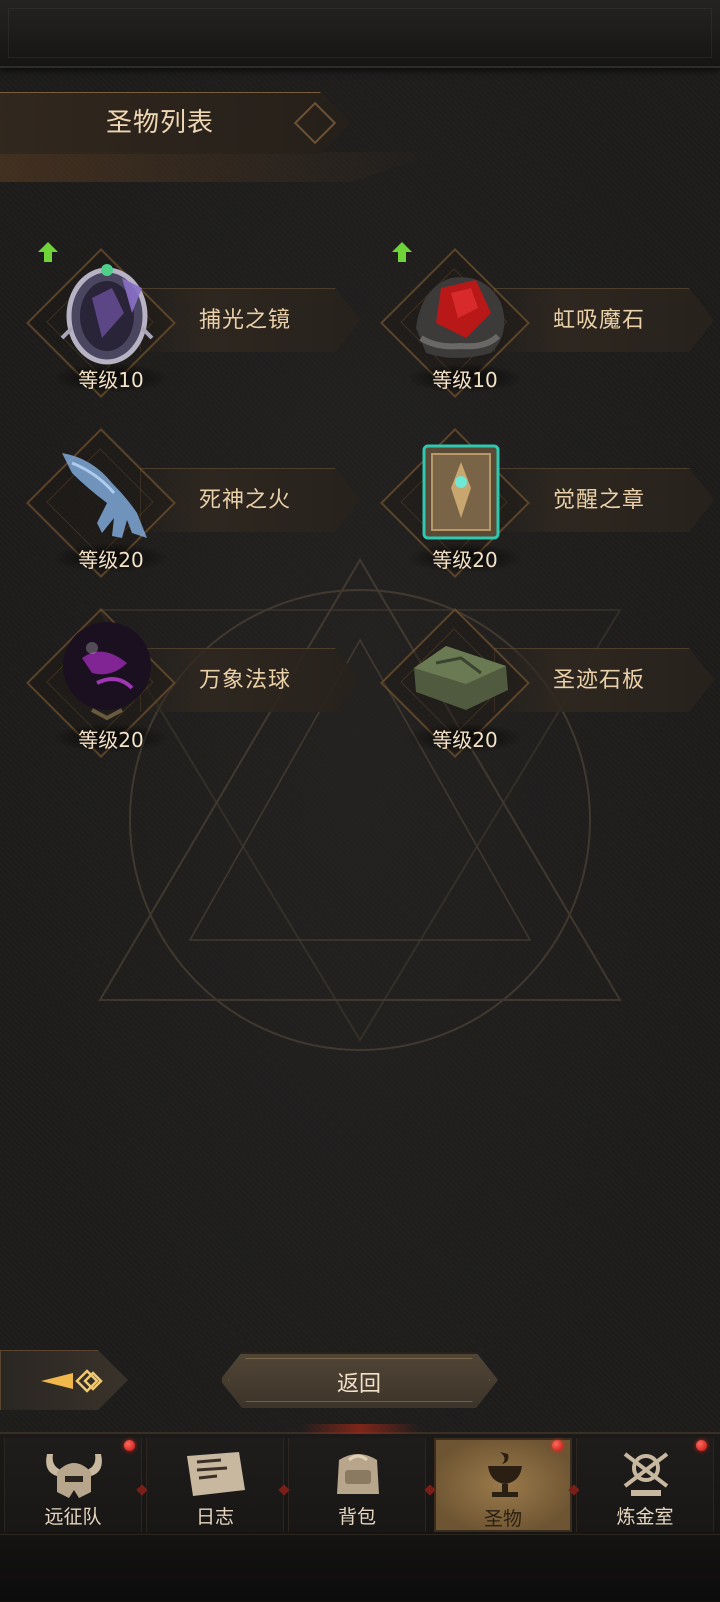 The width and height of the screenshot is (720, 1602). Describe the element at coordinates (244, 680) in the screenshot. I see `relic-name: 万象法球` at that location.